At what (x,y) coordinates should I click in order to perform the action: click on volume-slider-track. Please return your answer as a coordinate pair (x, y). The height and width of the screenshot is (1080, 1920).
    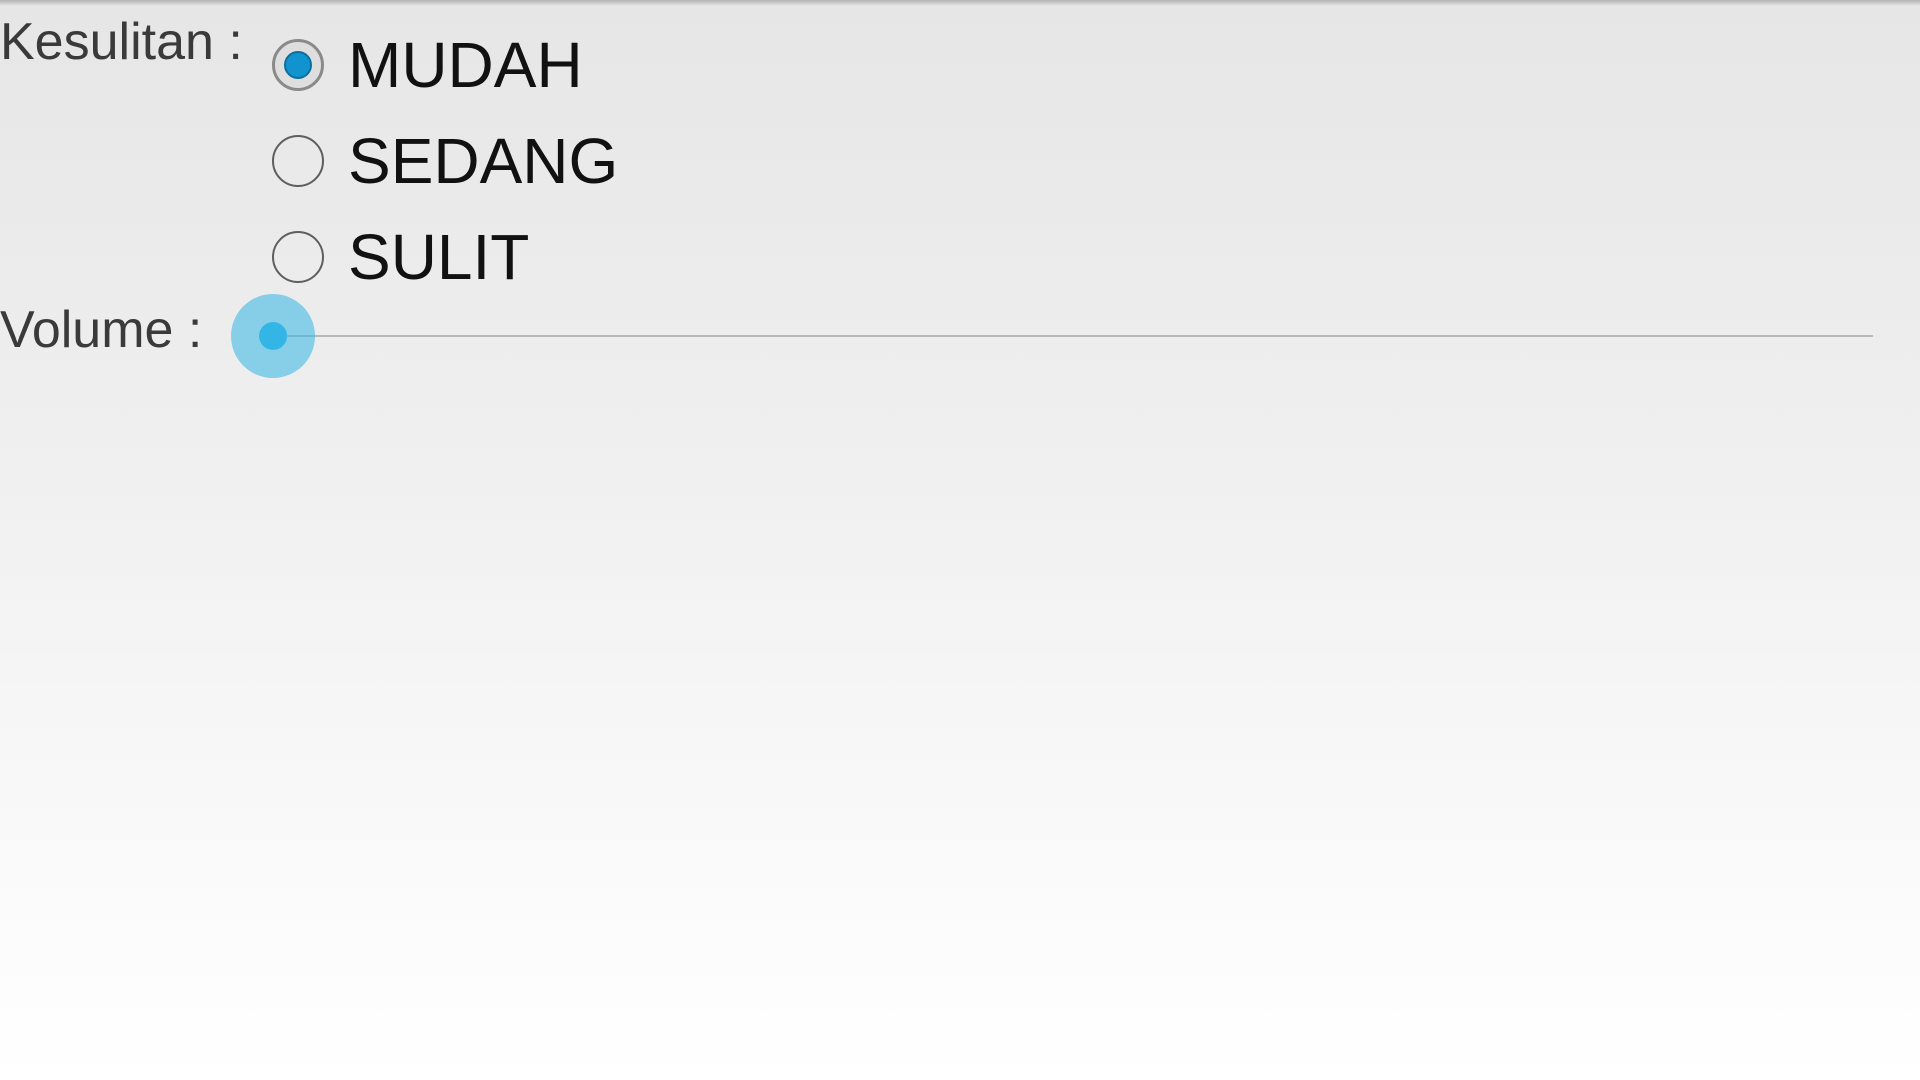
    Looking at the image, I should click on (1073, 336).